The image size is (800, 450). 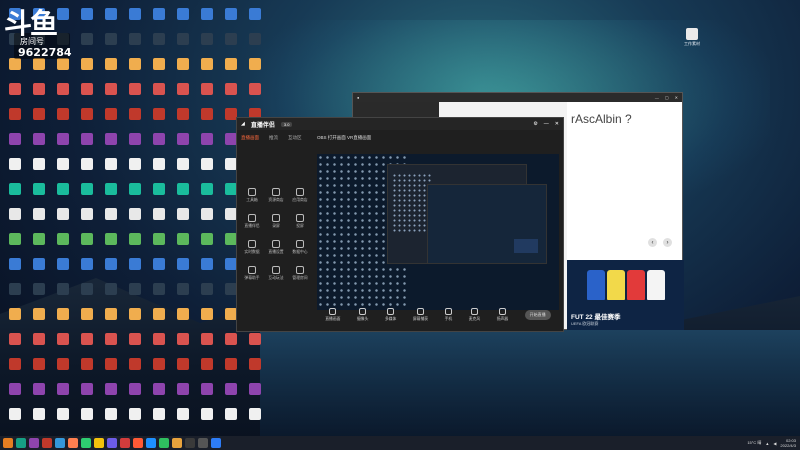 I want to click on browser-titlebar: ● — ▢ ✕, so click(x=517, y=97).